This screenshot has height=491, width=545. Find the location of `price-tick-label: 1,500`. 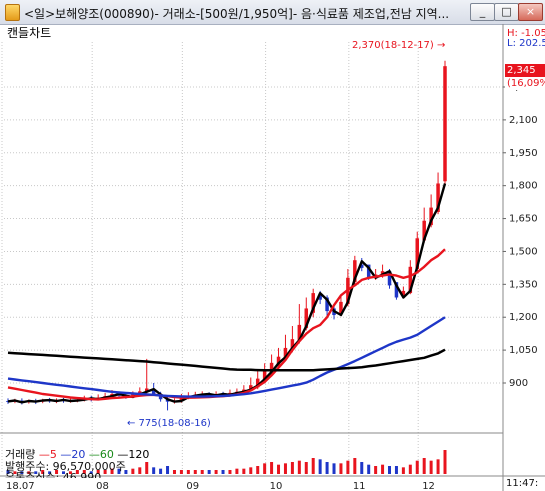

price-tick-label: 1,500 is located at coordinates (523, 251).